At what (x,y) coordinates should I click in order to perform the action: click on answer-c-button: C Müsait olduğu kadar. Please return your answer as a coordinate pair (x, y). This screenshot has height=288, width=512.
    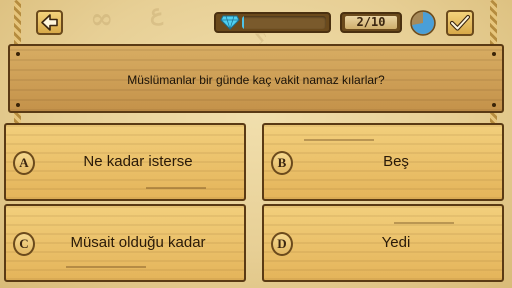
    Looking at the image, I should click on (125, 243).